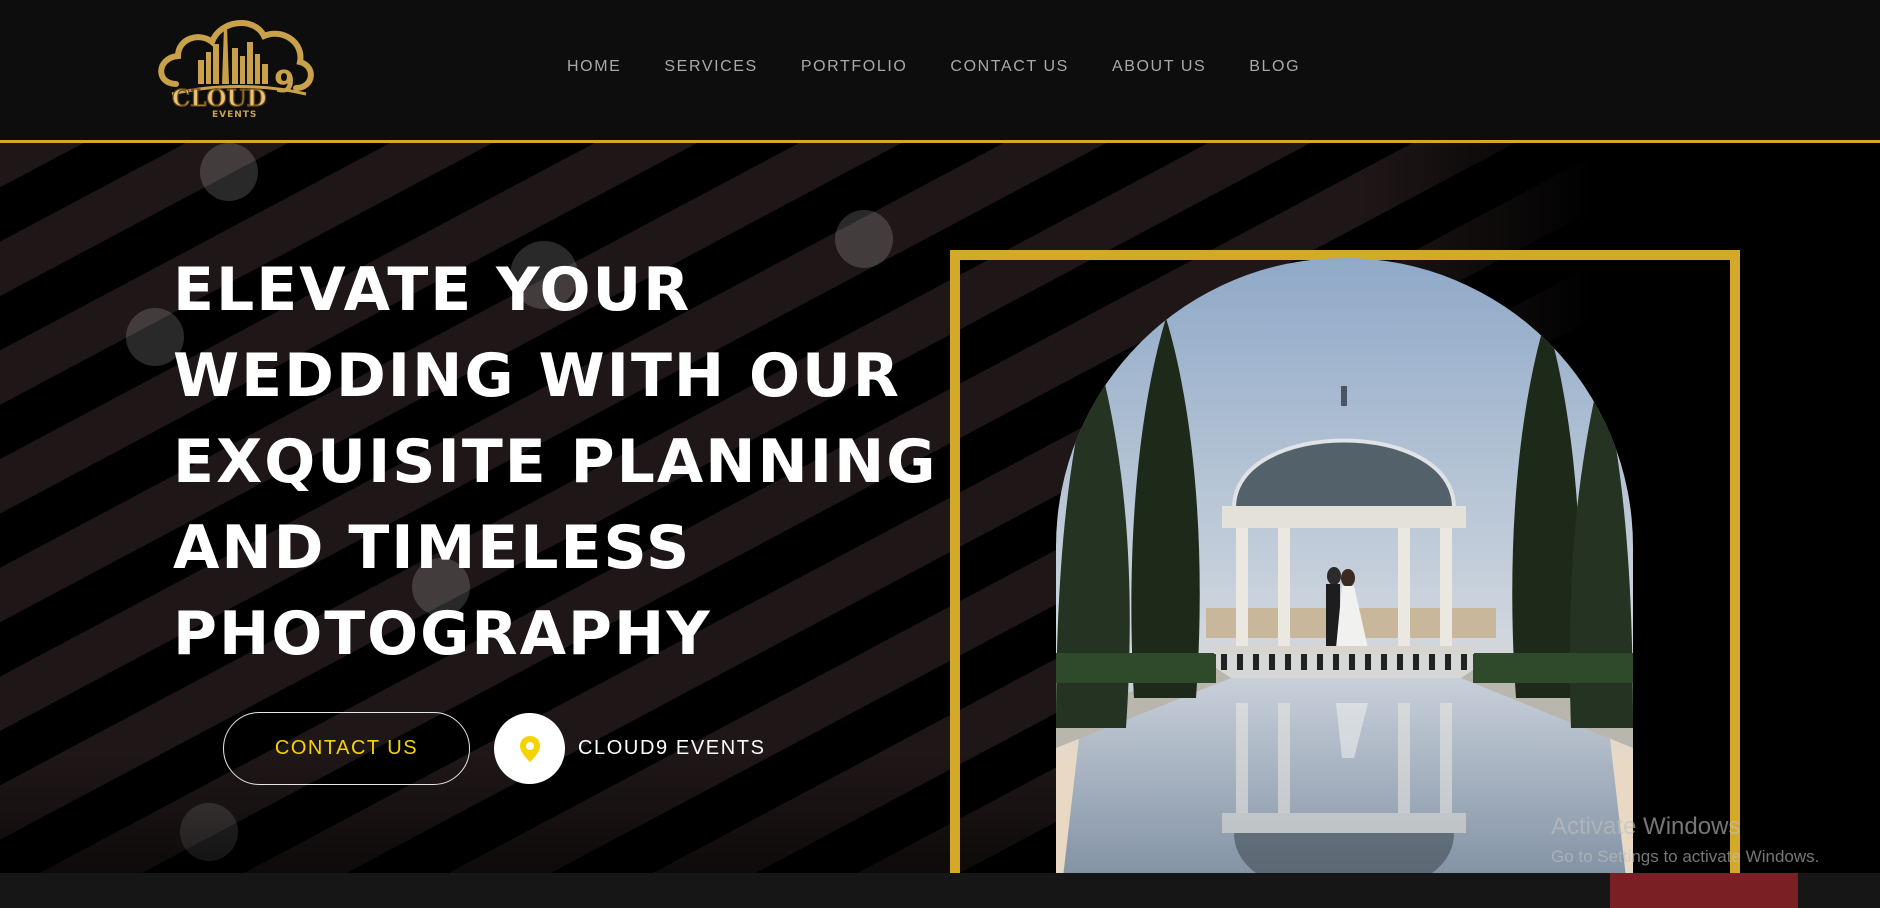  I want to click on nav-about-us: ABOUT US, so click(1159, 68).